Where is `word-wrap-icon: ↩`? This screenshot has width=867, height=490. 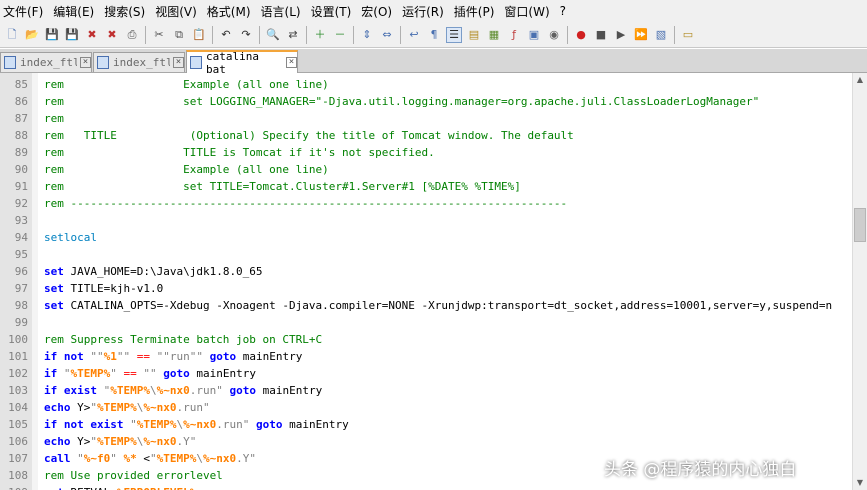
word-wrap-icon: ↩ is located at coordinates (414, 35).